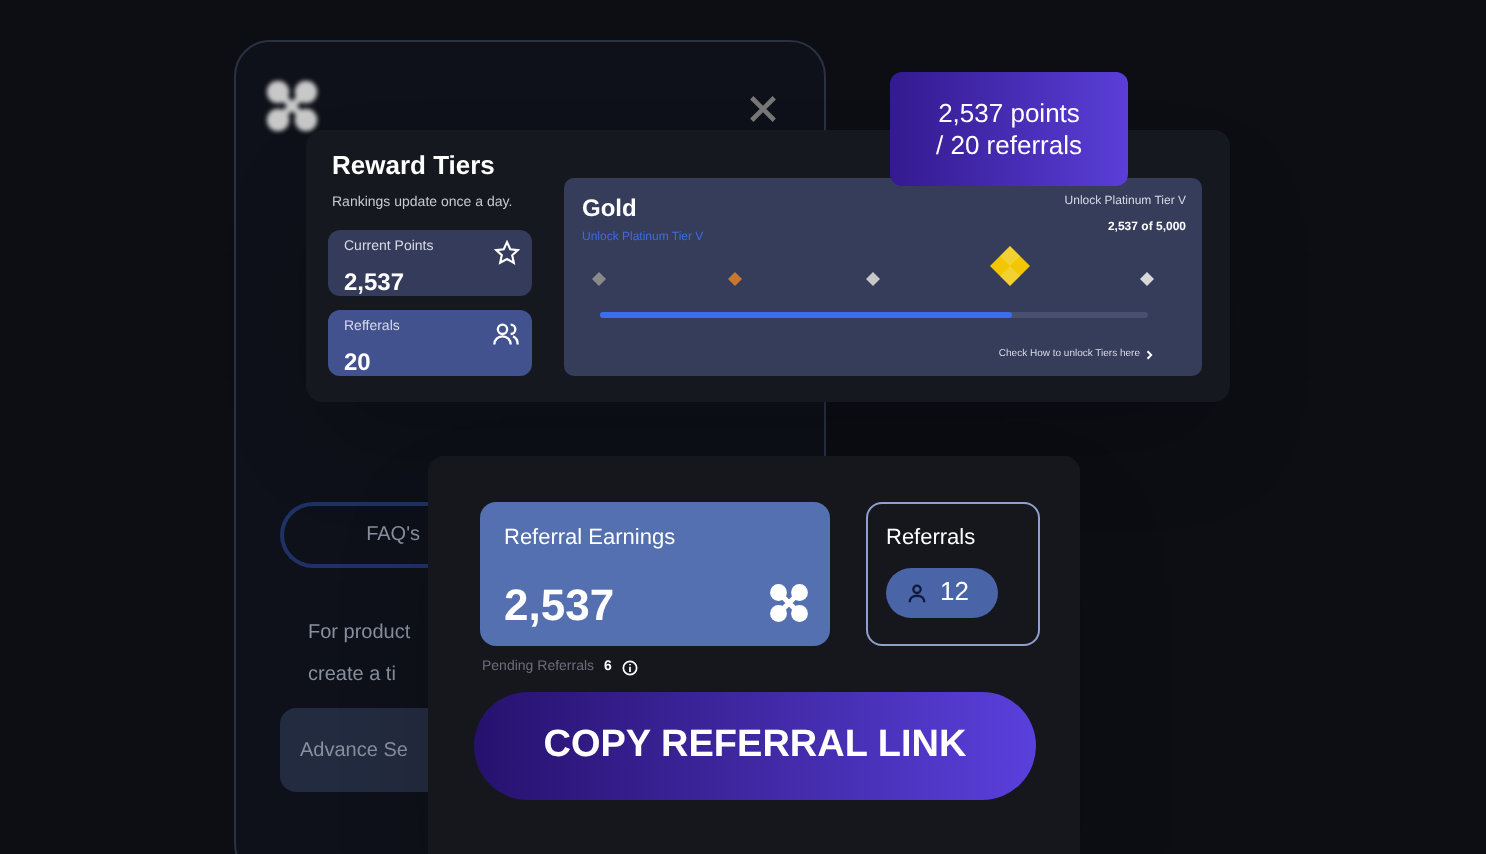  What do you see at coordinates (590, 539) in the screenshot?
I see `earnings-label: Referral Earnings` at bounding box center [590, 539].